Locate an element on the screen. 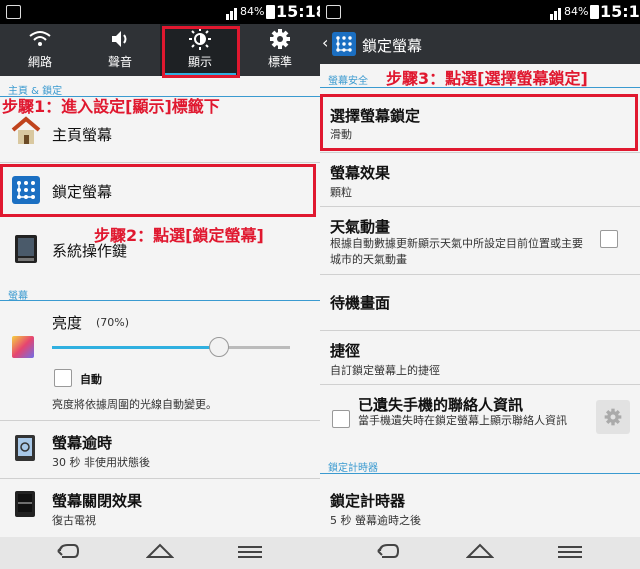 The width and height of the screenshot is (640, 569). action-bar: ‹ 鎖定螢幕 is located at coordinates (480, 44).